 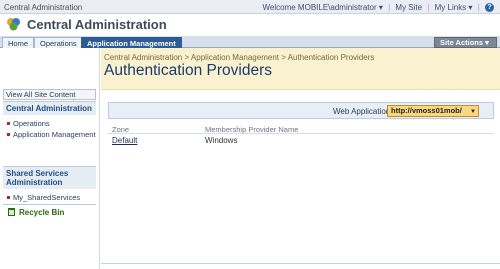 I want to click on site-name-link: Central Administration, so click(x=43, y=7).